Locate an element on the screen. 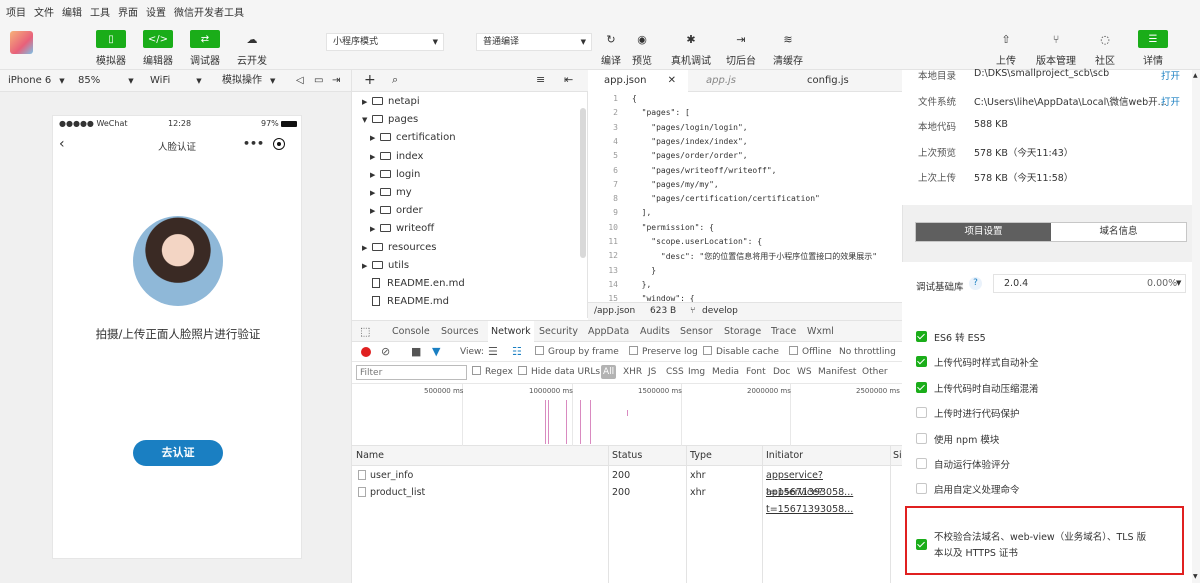 The width and height of the screenshot is (1200, 583). column-size: Si is located at coordinates (897, 456).